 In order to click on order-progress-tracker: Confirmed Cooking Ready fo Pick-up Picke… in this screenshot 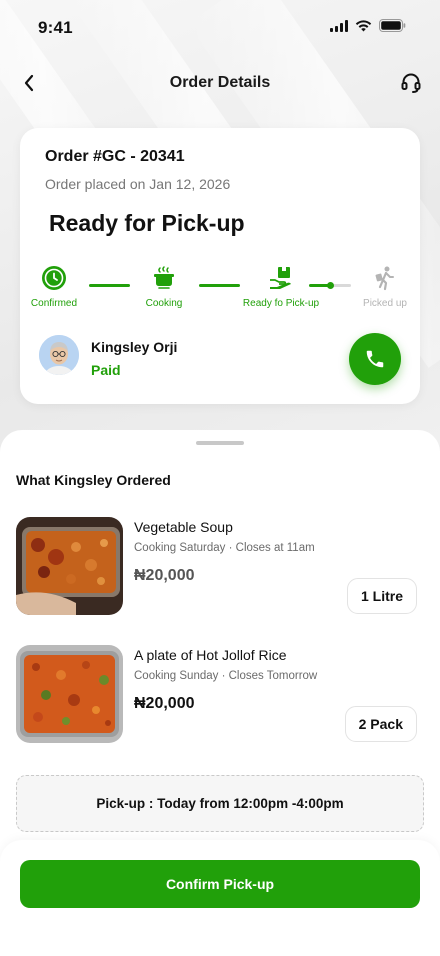, I will do `click(220, 287)`.